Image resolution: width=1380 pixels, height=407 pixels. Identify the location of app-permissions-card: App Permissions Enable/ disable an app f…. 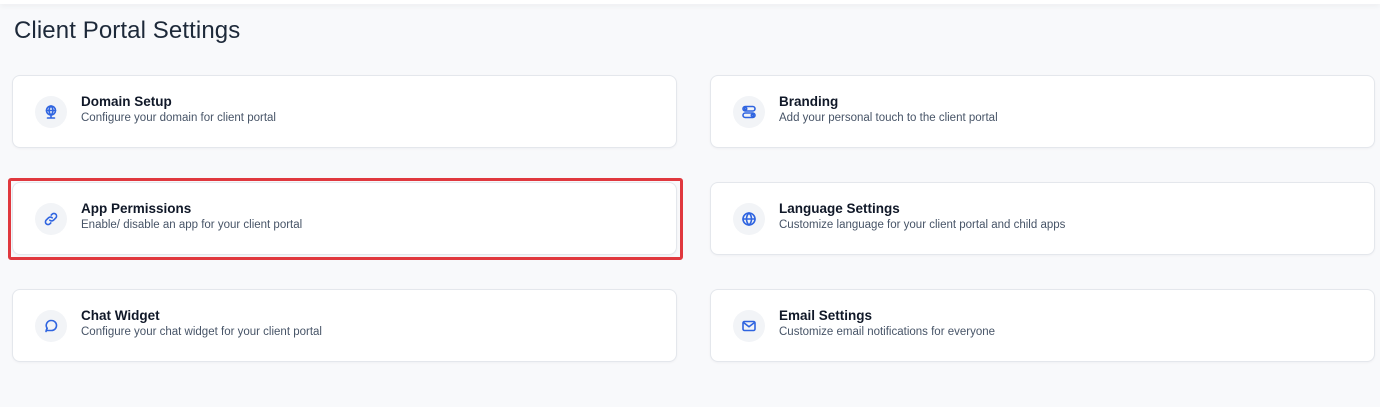
(345, 219).